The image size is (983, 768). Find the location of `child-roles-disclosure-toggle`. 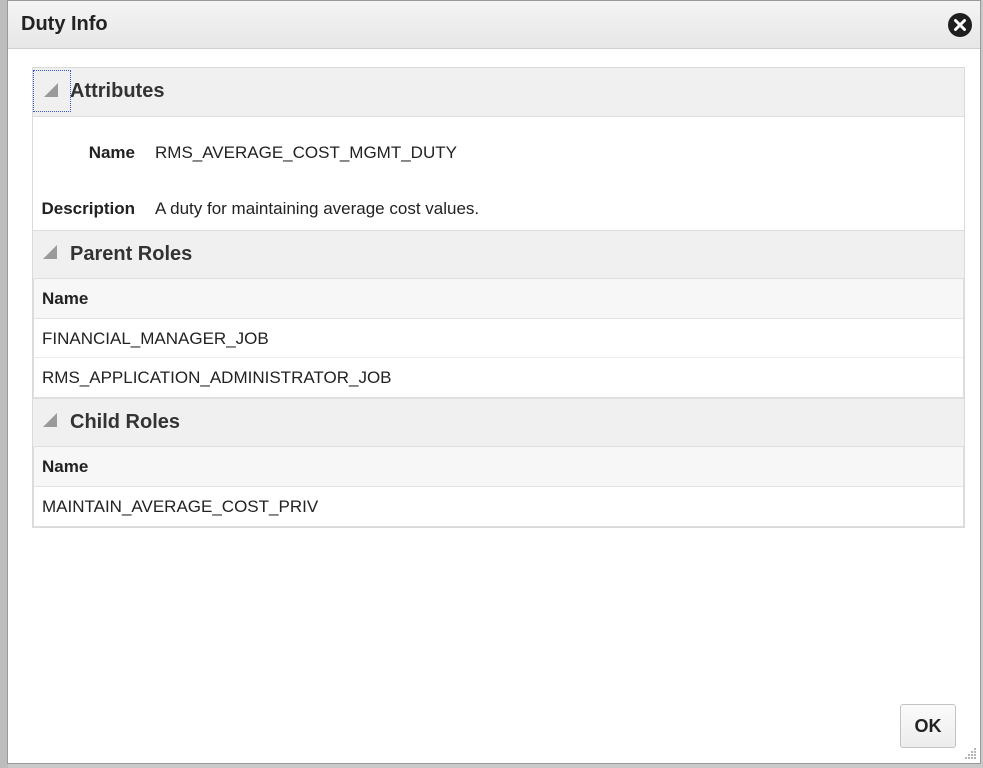

child-roles-disclosure-toggle is located at coordinates (52, 422).